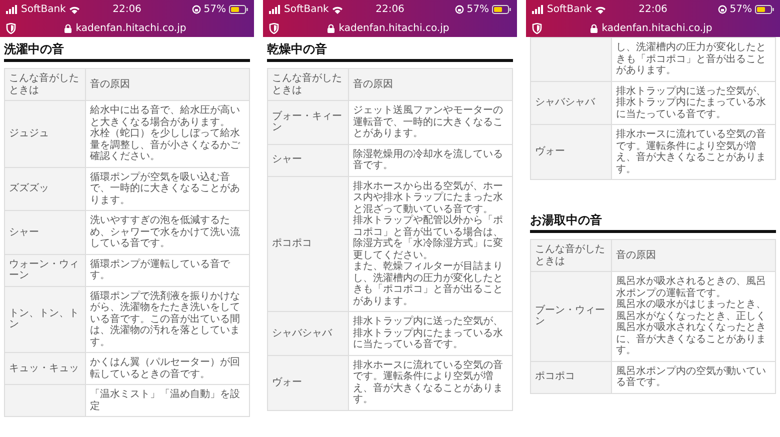 This screenshot has height=437, width=780. What do you see at coordinates (428, 197) in the screenshot?
I see `cause-text: 排水ホースから出る空気が、ホース内や排水トラップにたまった水と混ざって動いている音です。` at bounding box center [428, 197].